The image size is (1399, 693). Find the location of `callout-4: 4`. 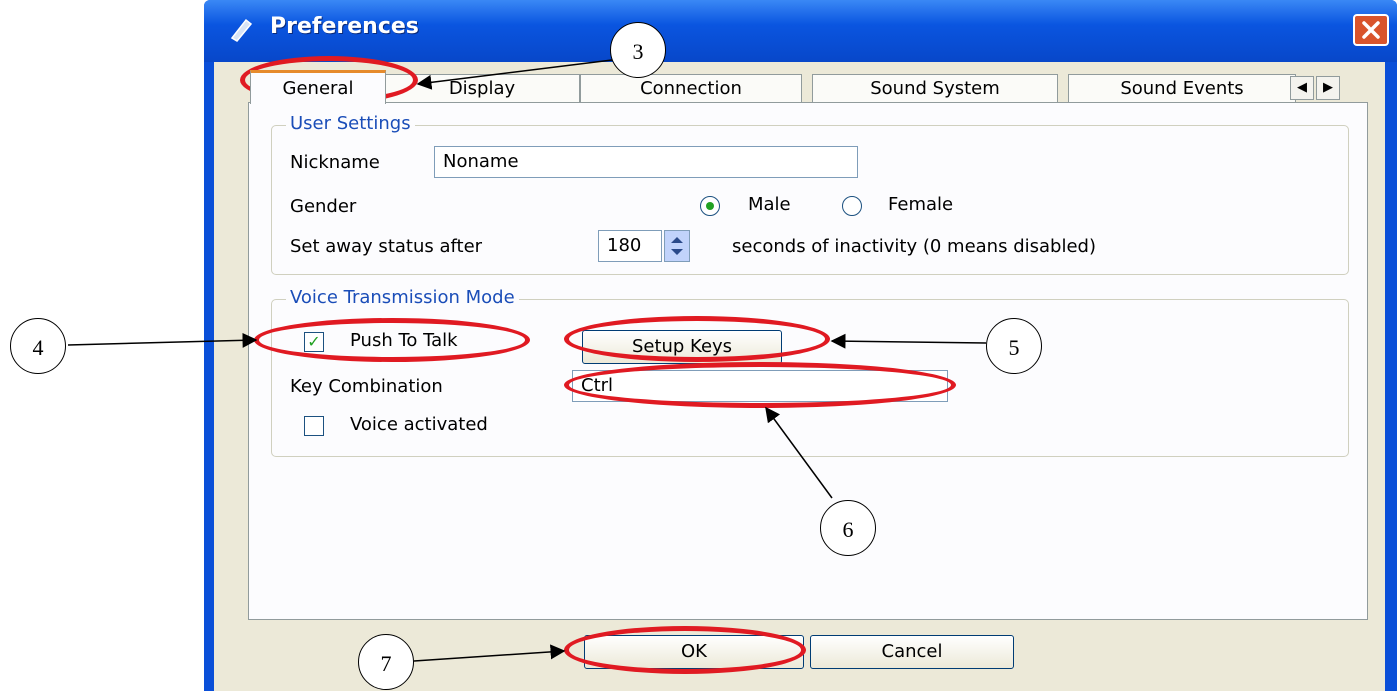

callout-4: 4 is located at coordinates (38, 346).